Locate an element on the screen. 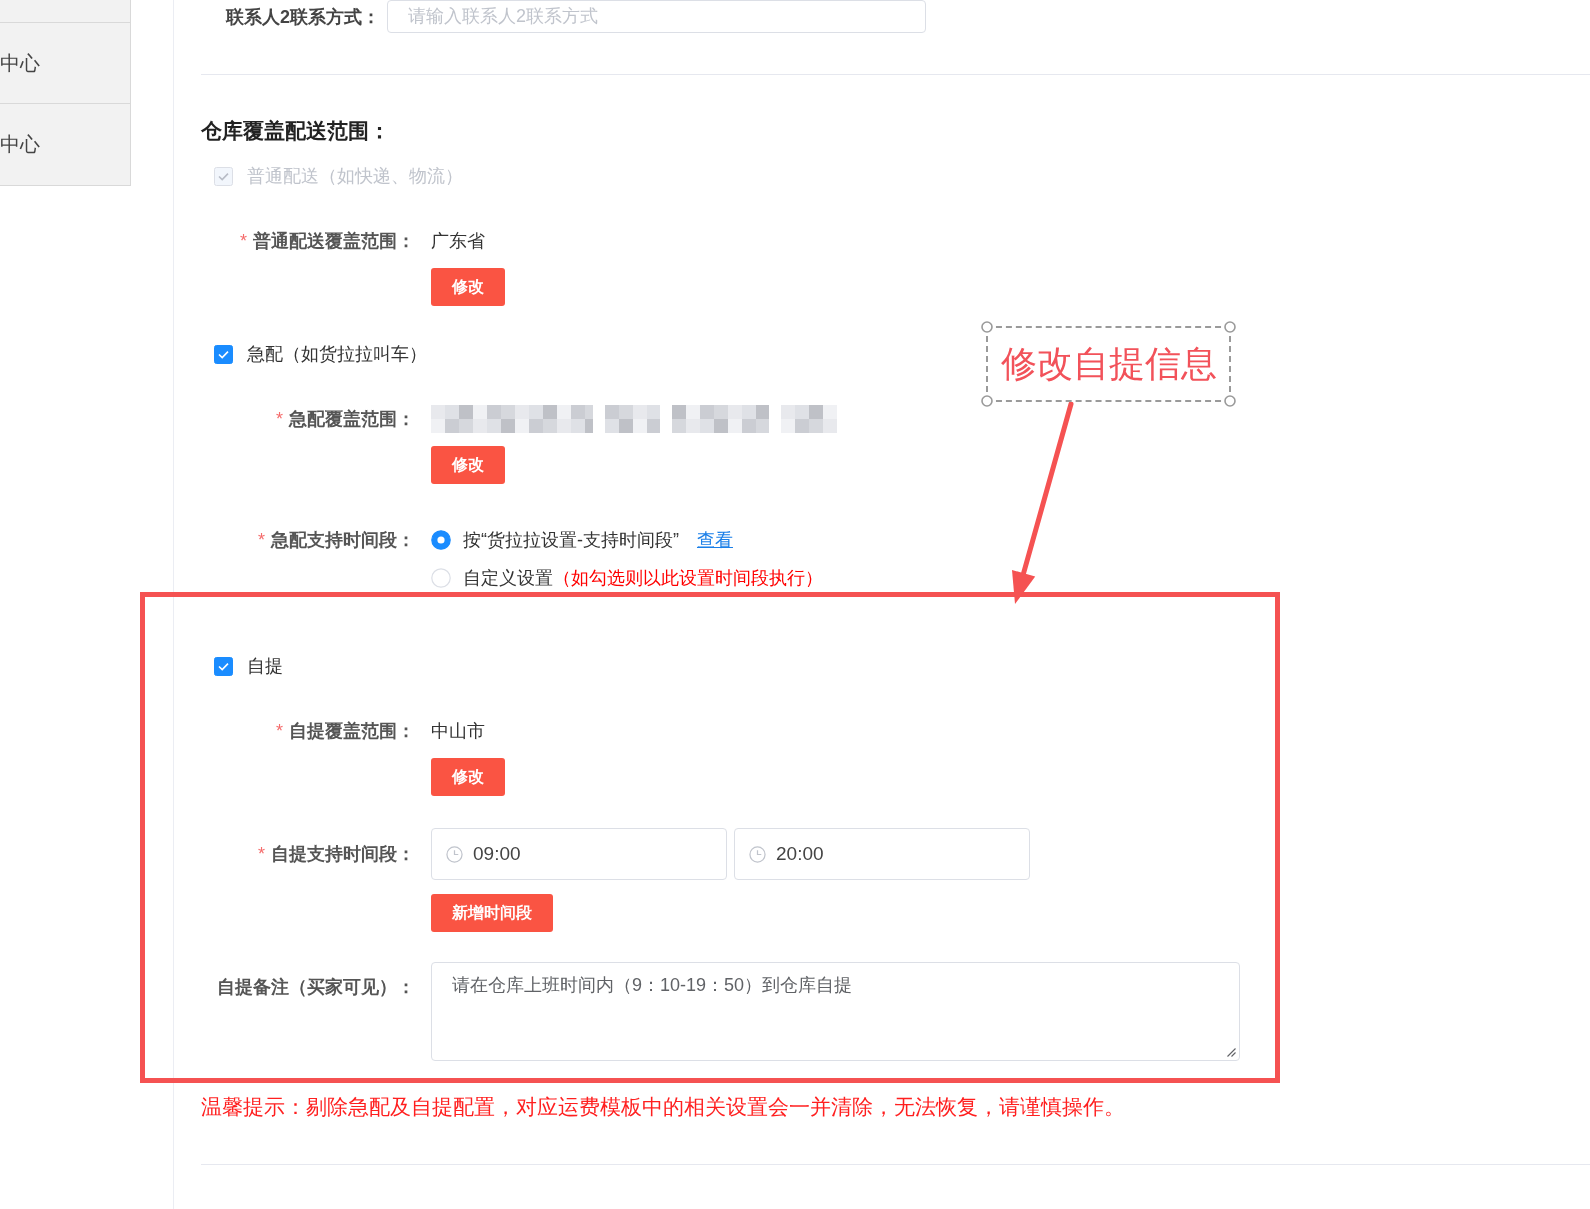 The height and width of the screenshot is (1209, 1590). checkbox-label: 自提 is located at coordinates (265, 666).